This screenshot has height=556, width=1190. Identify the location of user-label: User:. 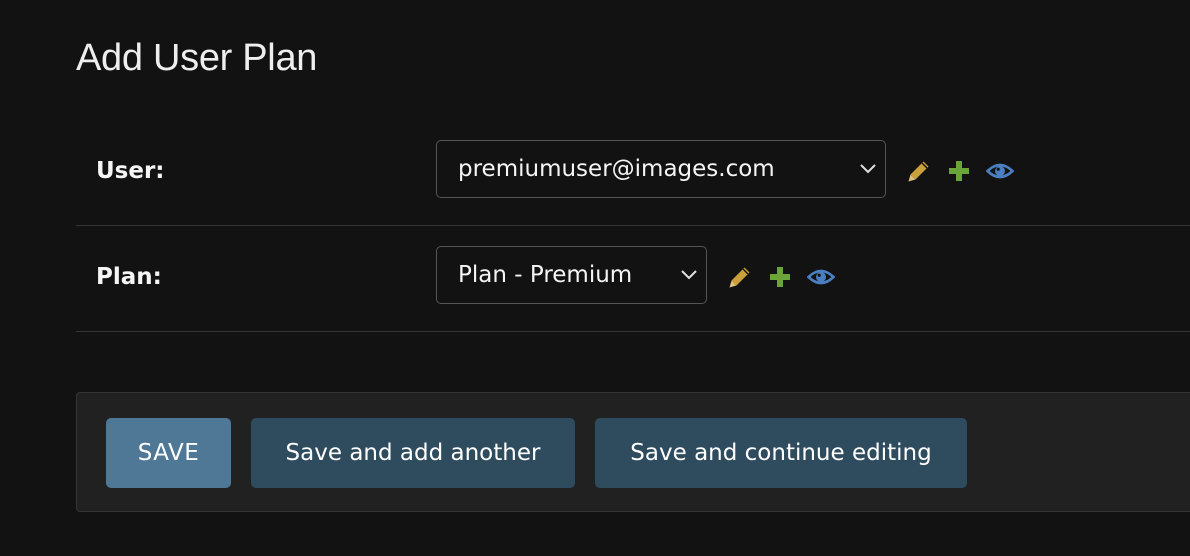
(130, 171).